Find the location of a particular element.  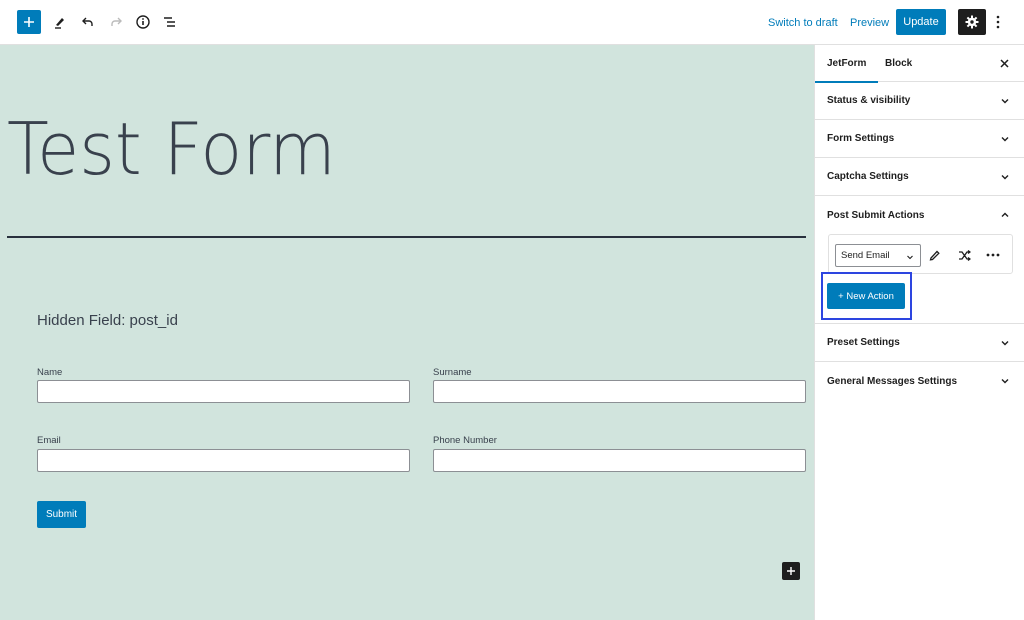

submit-button: Submit is located at coordinates (61, 514).